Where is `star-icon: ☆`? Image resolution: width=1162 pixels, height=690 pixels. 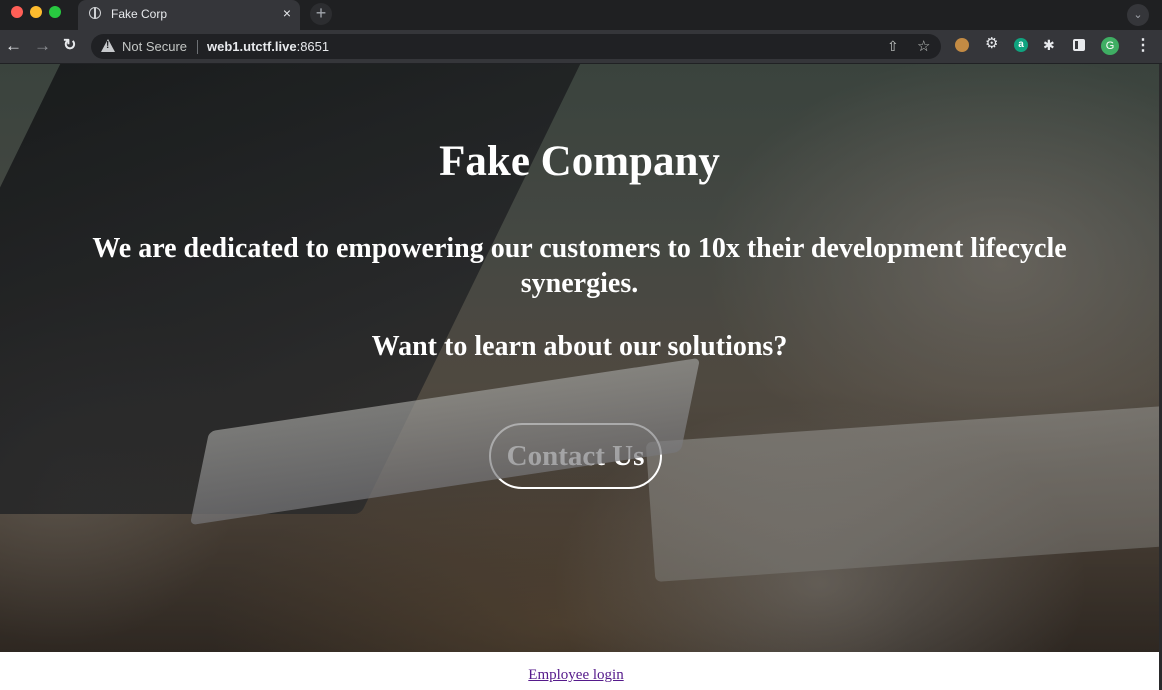 star-icon: ☆ is located at coordinates (923, 46).